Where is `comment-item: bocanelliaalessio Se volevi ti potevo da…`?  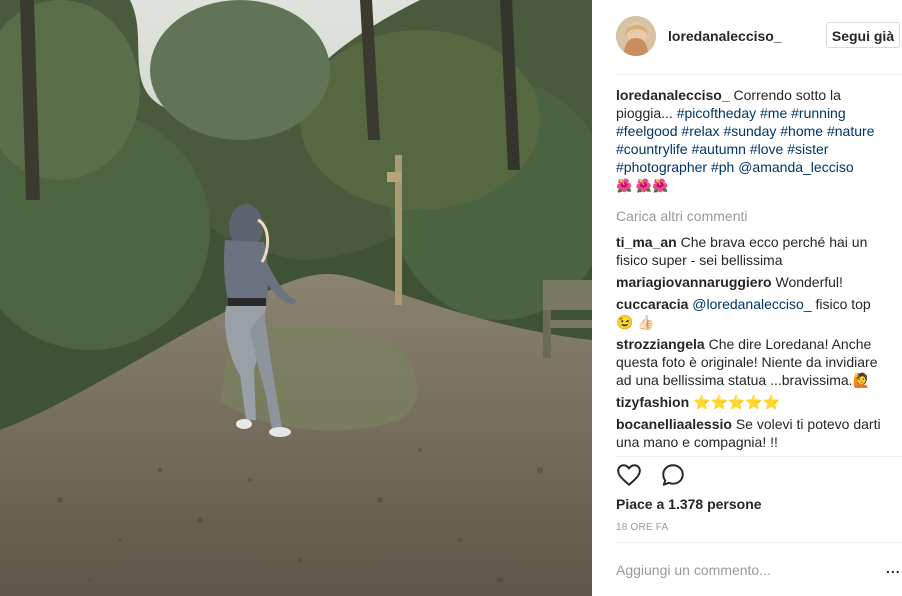 comment-item: bocanelliaalessio Se volevi ti potevo da… is located at coordinates (752, 433).